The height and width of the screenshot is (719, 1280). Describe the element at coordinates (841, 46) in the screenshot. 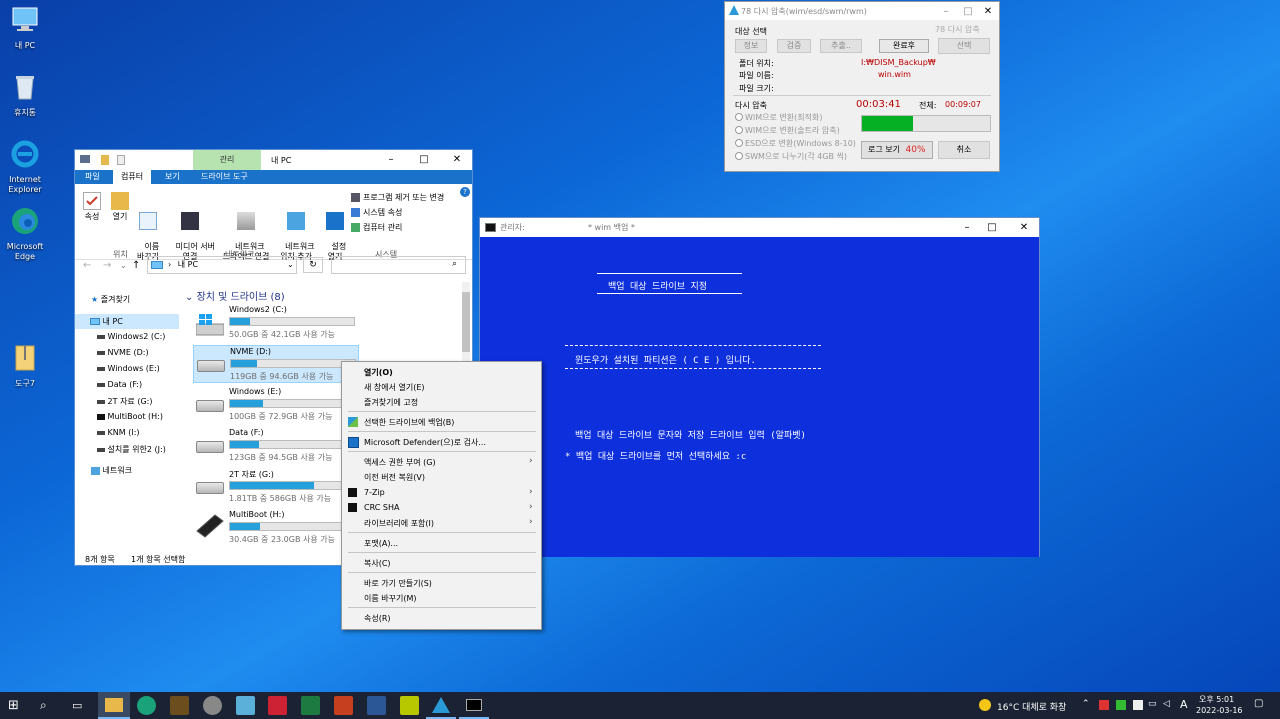

I see `extract-button: 추출..` at that location.